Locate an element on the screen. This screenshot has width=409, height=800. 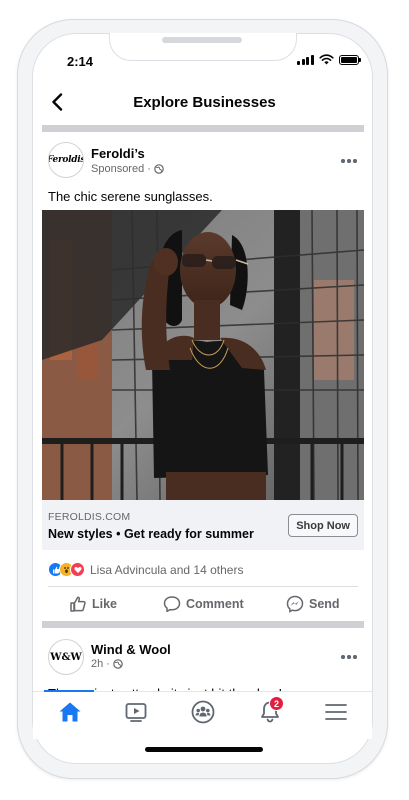
avatar-logo-text: Feroldis is located at coordinates (66, 160).